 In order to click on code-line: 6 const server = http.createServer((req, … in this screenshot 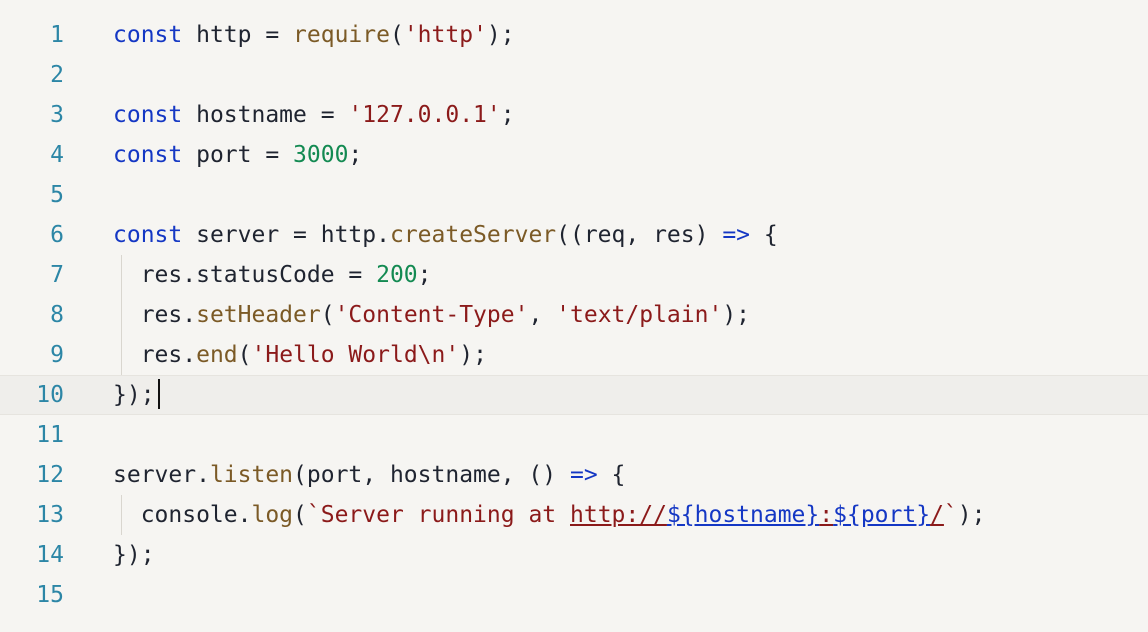, I will do `click(574, 235)`.